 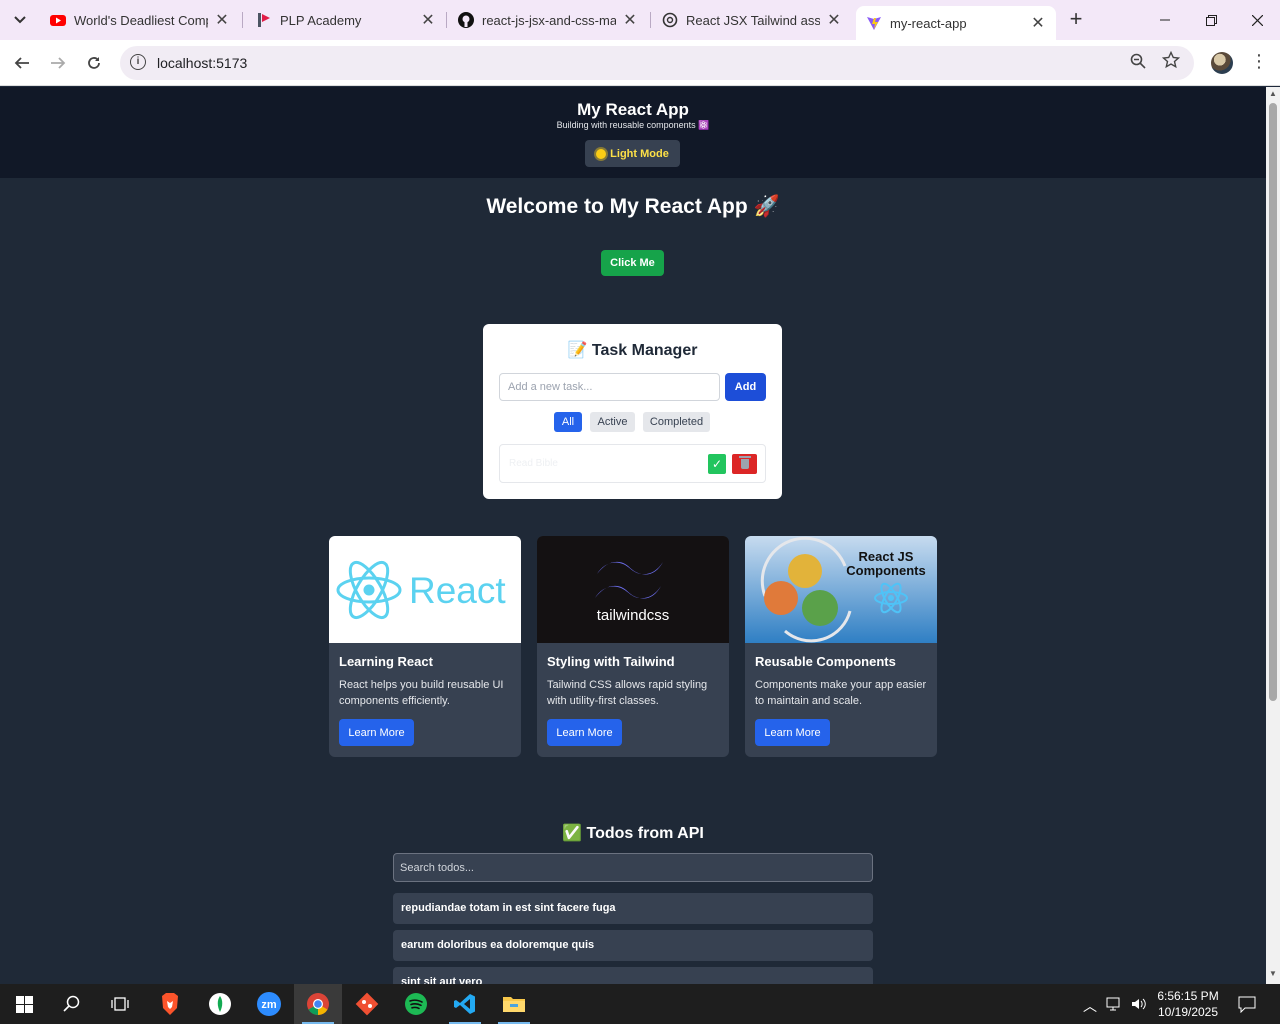 I want to click on tailwind-logo-text: tailwindcss, so click(x=633, y=615).